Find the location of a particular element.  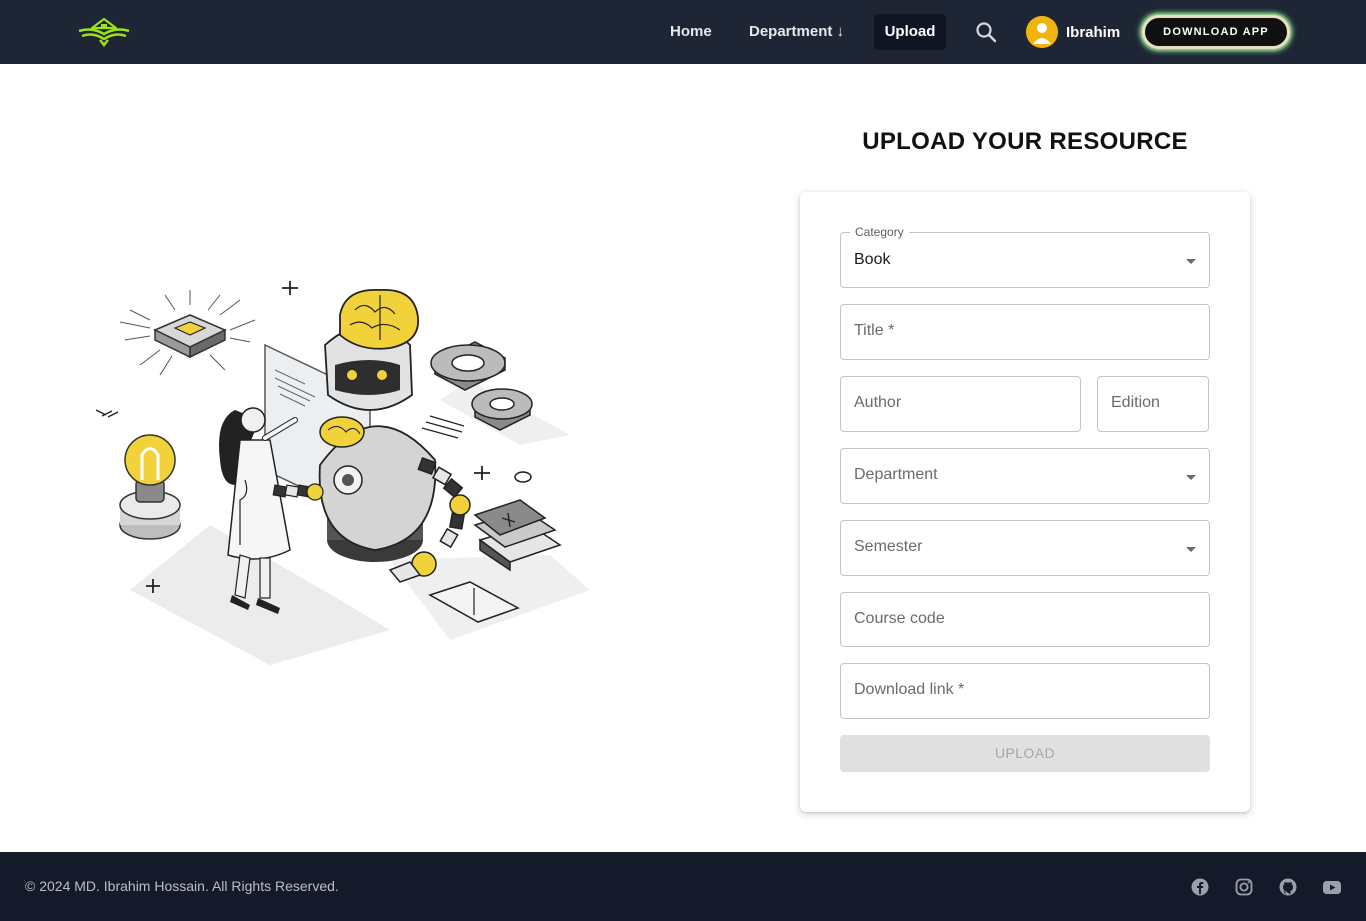

semester-select: Semester is located at coordinates (1025, 548).